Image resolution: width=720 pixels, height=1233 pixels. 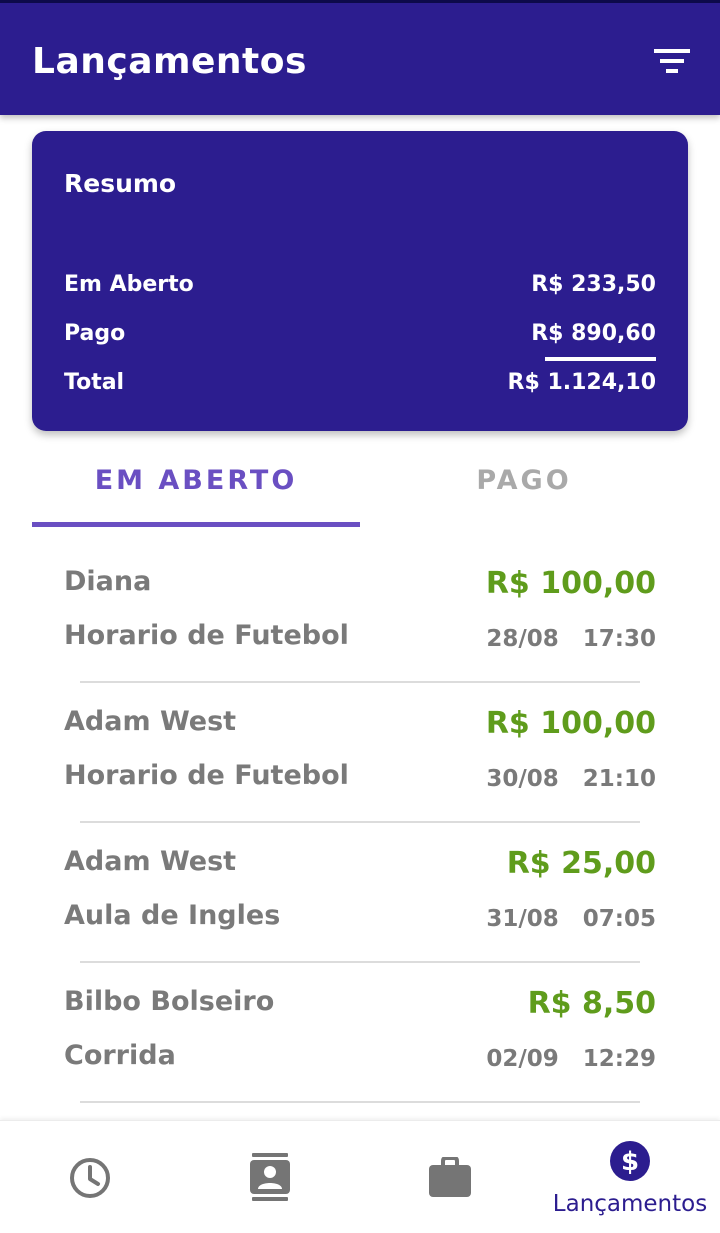 I want to click on entry-time: 21:10, so click(x=619, y=779).